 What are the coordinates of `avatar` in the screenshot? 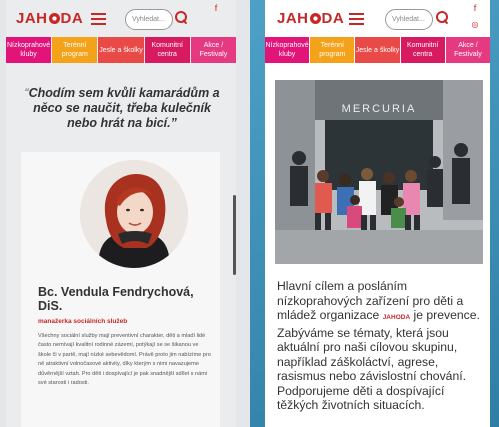 It's located at (134, 214).